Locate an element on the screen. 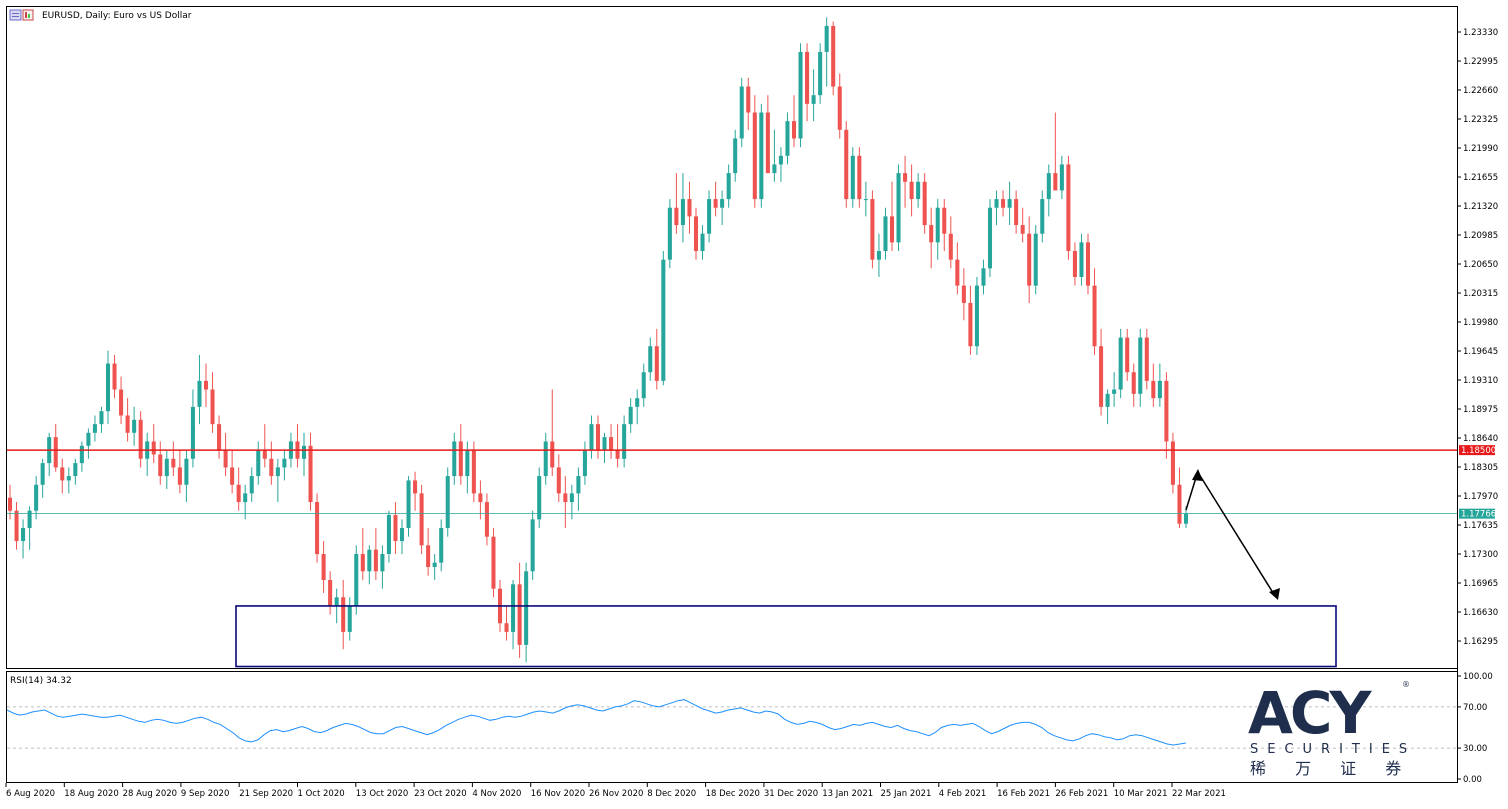 The image size is (1508, 809). current-price-label: 1.17766 is located at coordinates (1478, 515).